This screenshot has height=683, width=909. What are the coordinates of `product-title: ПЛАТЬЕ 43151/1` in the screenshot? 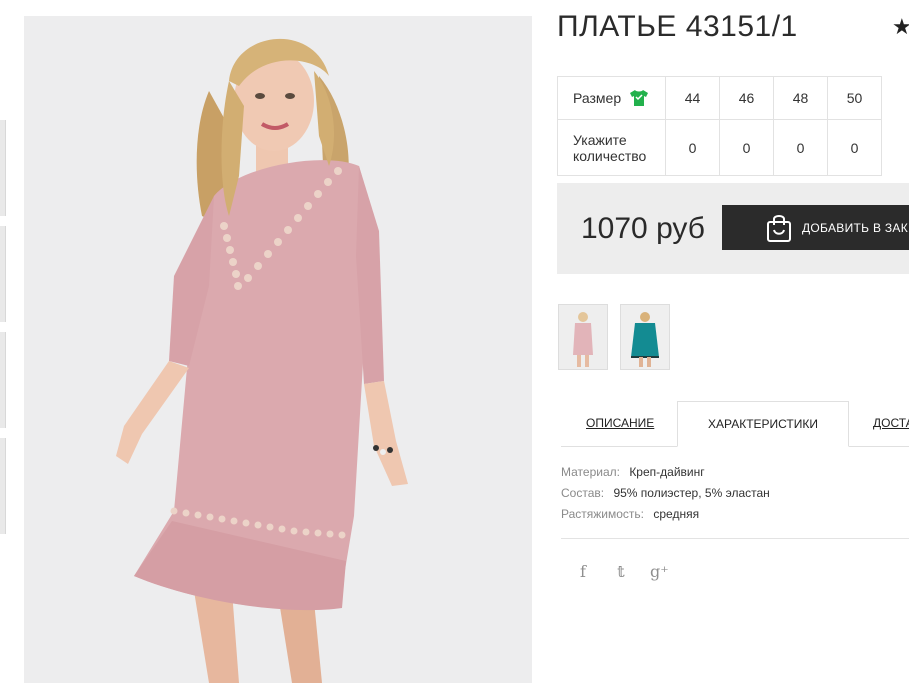 It's located at (677, 26).